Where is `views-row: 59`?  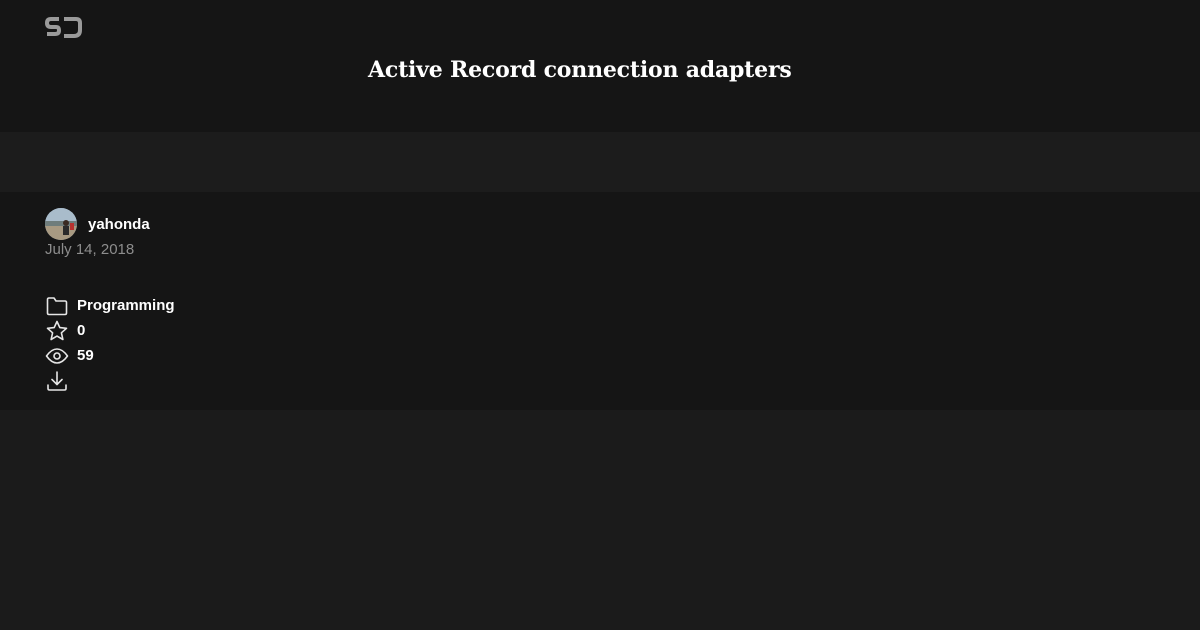
views-row: 59 is located at coordinates (110, 355).